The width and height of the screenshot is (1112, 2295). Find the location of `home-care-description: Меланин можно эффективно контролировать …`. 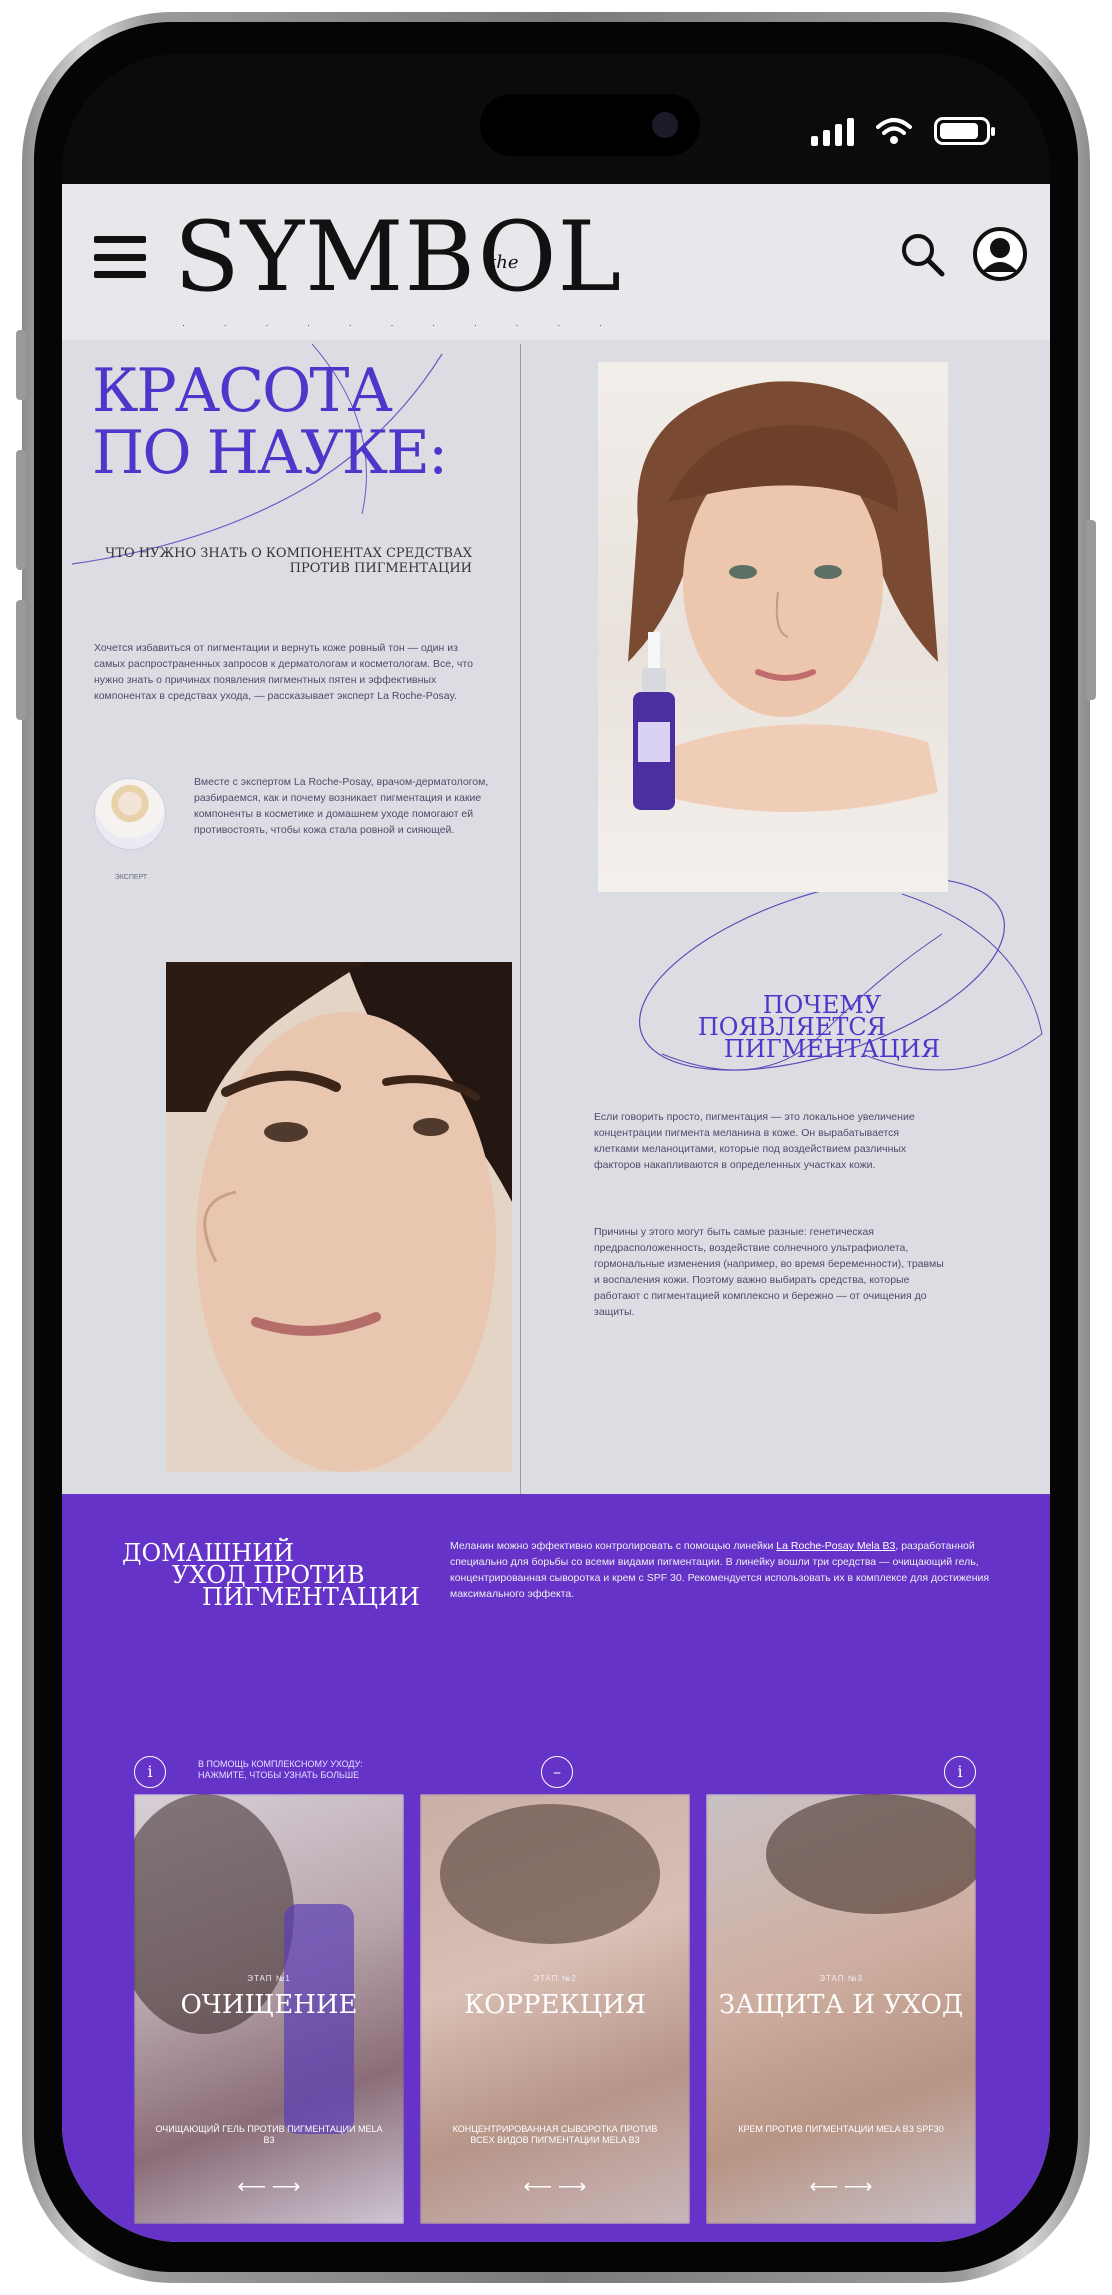

home-care-description: Меланин можно эффективно контролировать … is located at coordinates (720, 1570).